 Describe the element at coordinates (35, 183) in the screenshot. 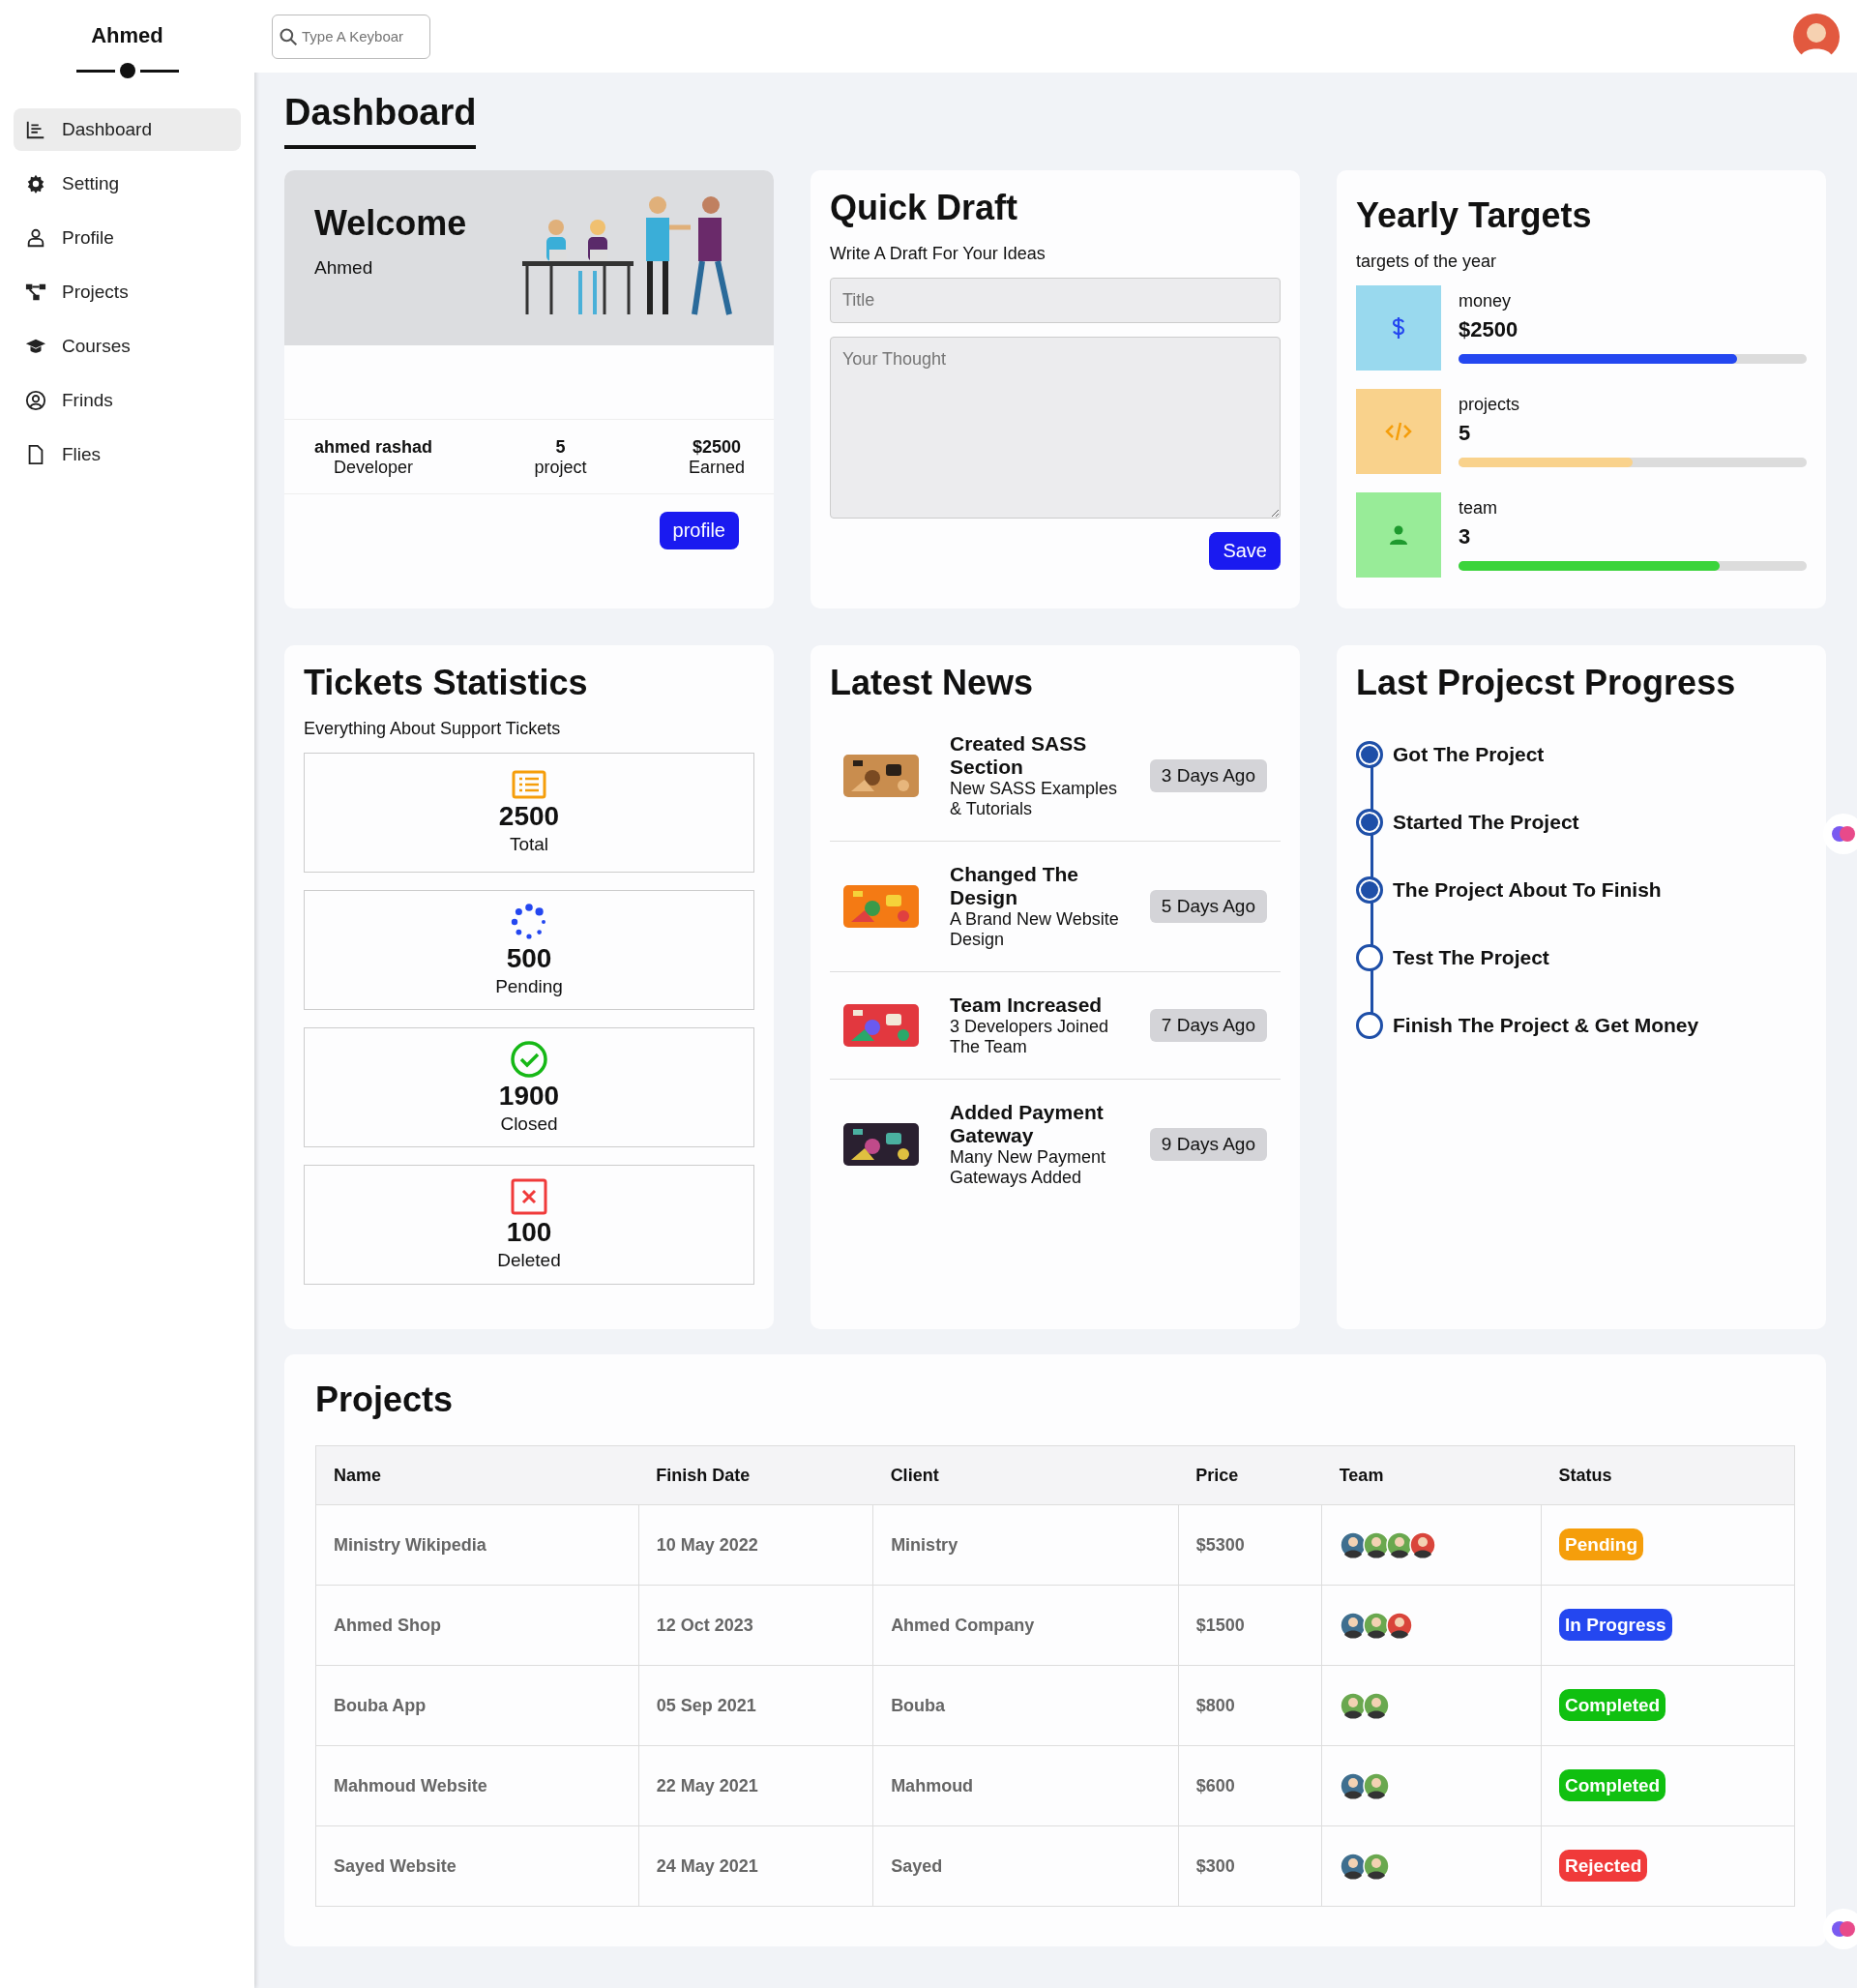

I see `settings-icon` at that location.